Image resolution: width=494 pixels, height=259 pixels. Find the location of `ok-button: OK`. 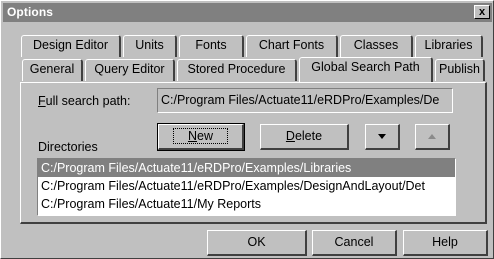

ok-button: OK is located at coordinates (257, 243).